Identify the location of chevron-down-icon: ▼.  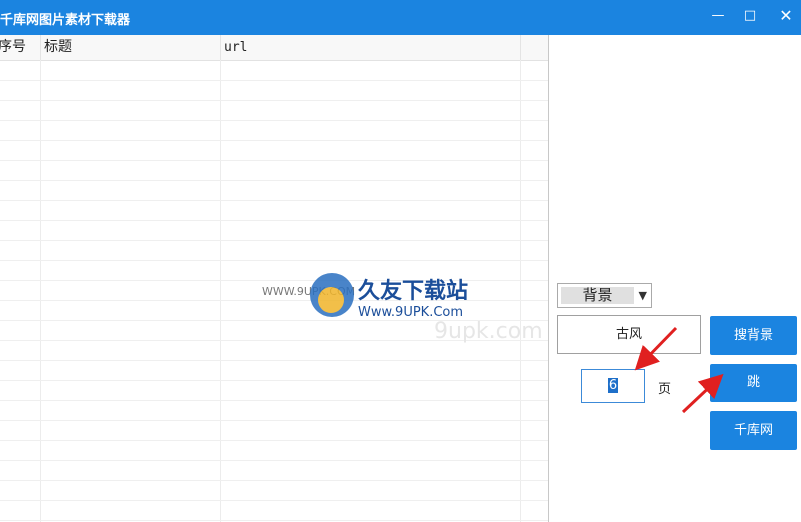
(642, 295).